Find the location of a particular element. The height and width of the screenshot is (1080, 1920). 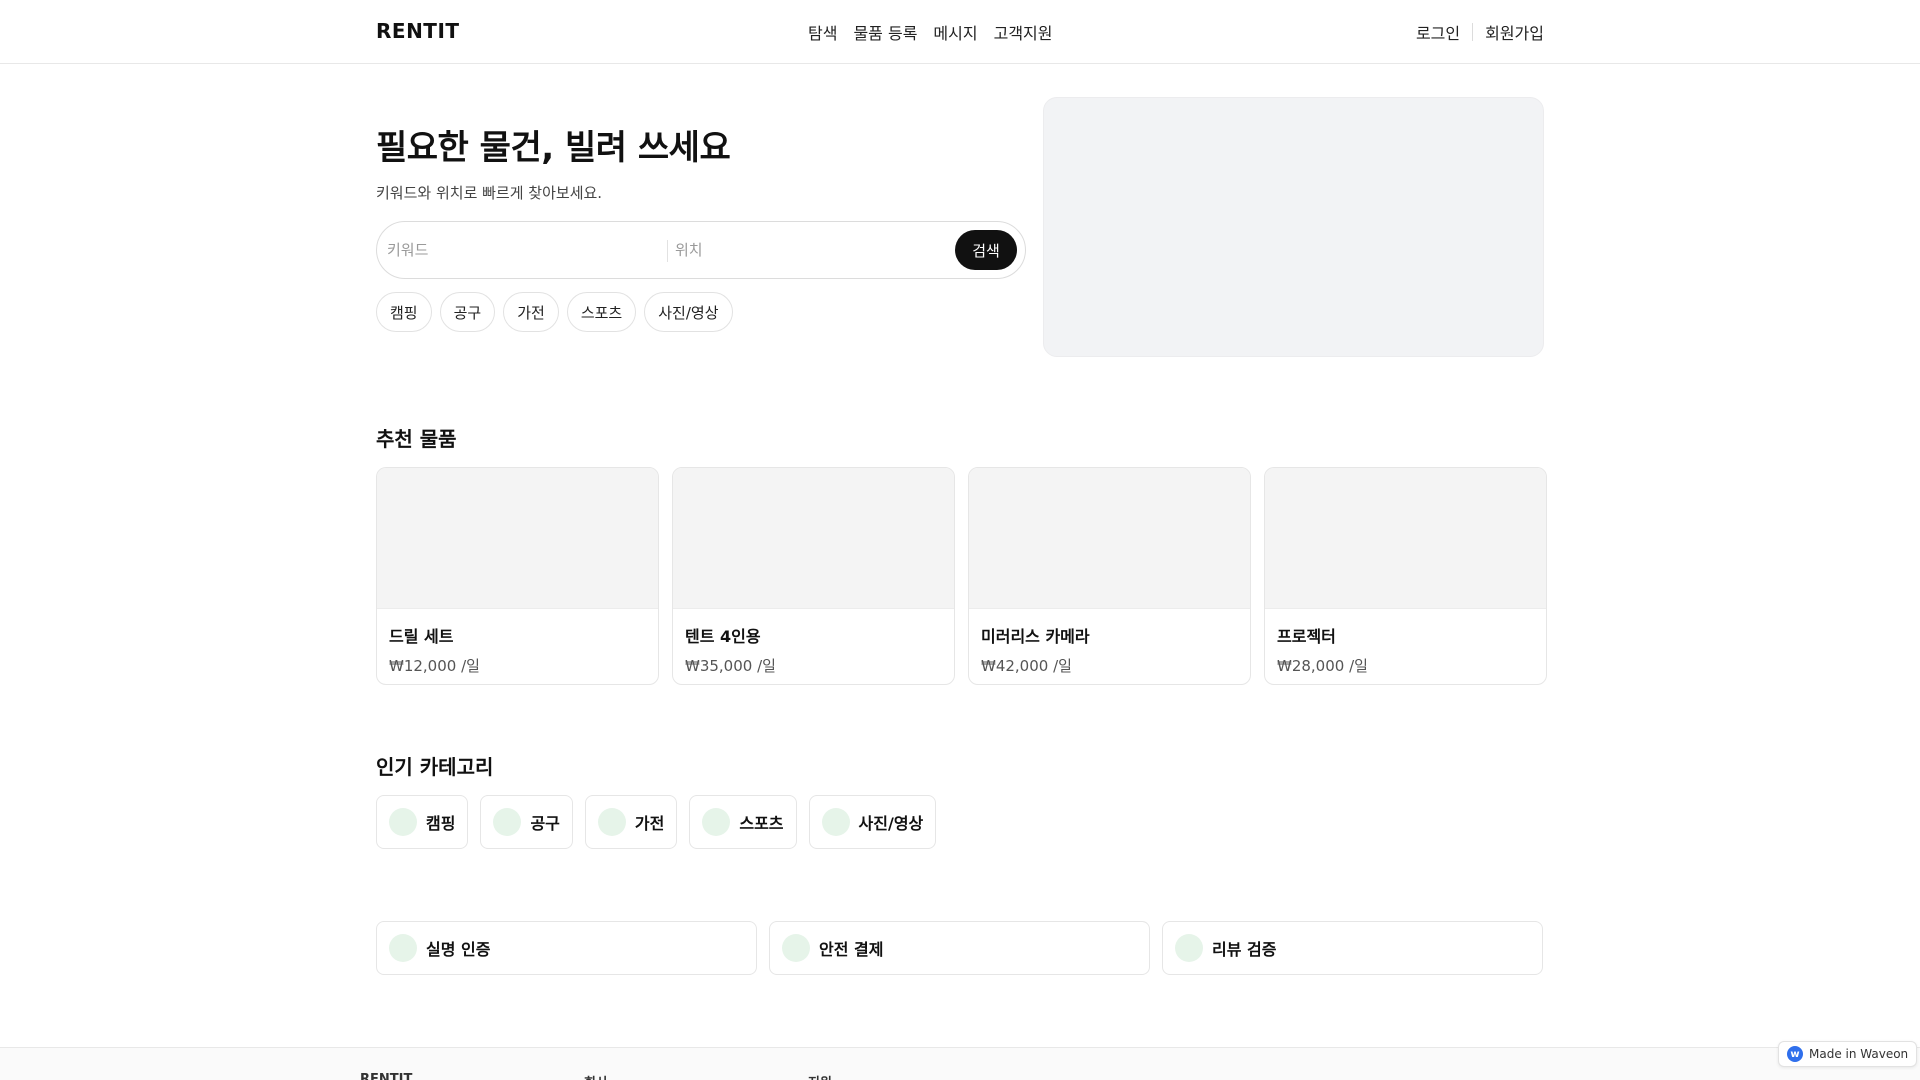

product-name: 드릴 세트 is located at coordinates (421, 636).